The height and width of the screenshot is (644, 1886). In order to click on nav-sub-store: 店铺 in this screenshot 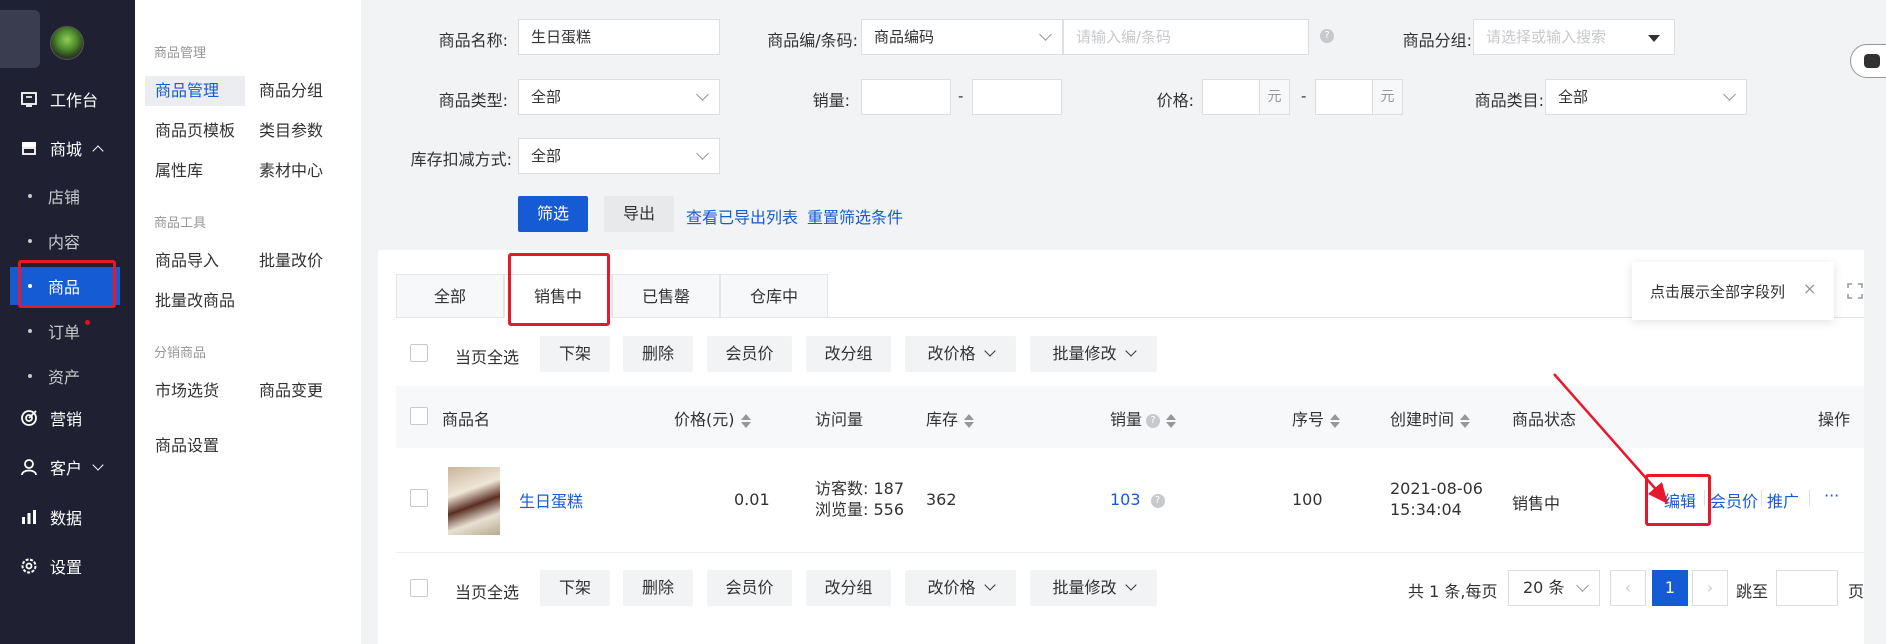, I will do `click(65, 196)`.